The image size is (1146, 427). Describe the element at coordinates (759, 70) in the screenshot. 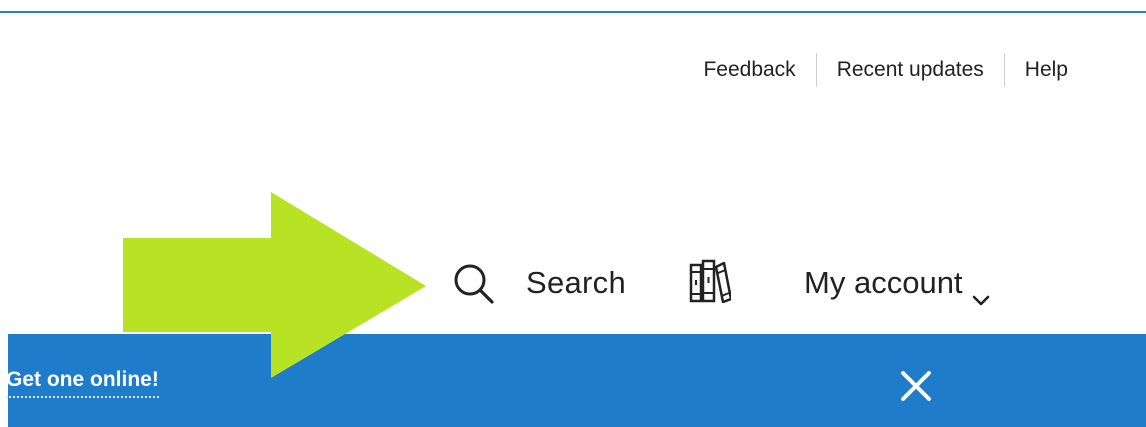

I see `feedback-link: Feedback` at that location.